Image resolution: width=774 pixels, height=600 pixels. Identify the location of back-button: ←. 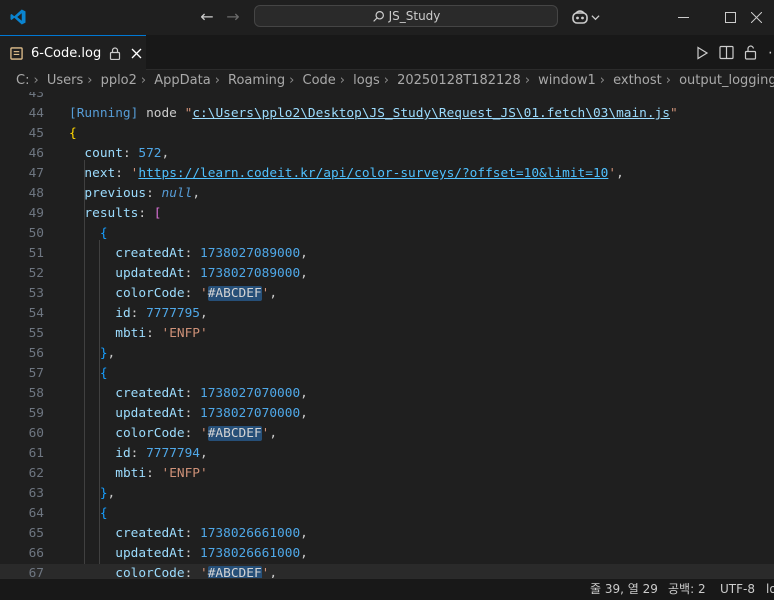
(207, 17).